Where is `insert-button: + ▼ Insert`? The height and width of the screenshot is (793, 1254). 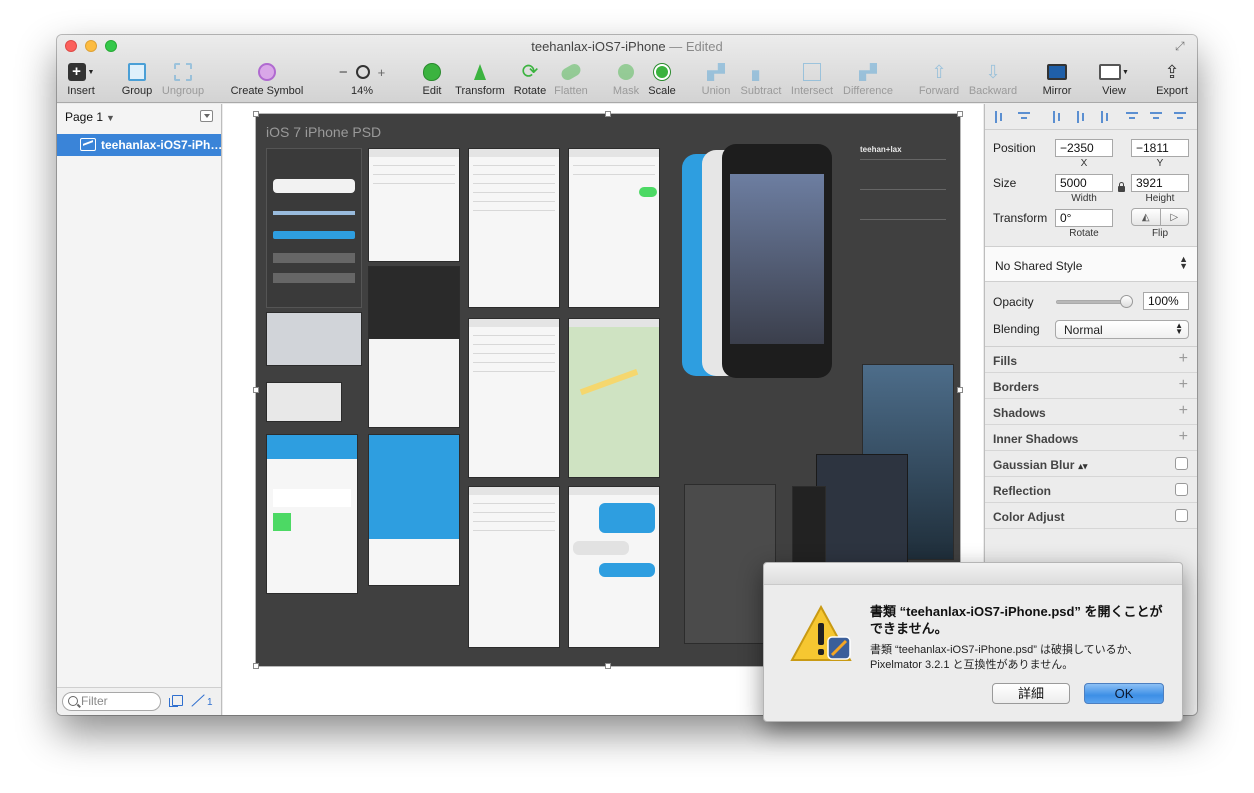
insert-button: + ▼ Insert is located at coordinates (81, 81).